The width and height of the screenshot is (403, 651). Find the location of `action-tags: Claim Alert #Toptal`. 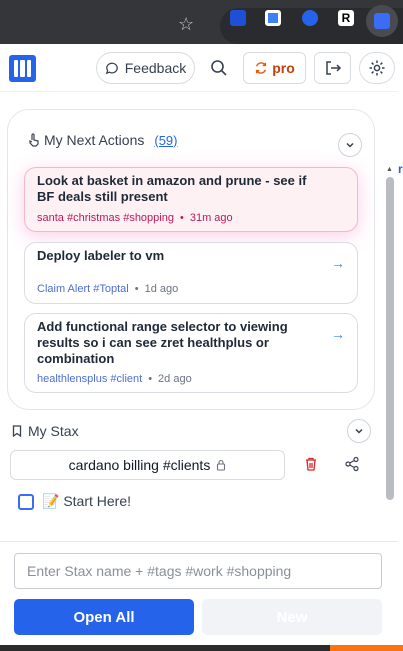

action-tags: Claim Alert #Toptal is located at coordinates (83, 289).